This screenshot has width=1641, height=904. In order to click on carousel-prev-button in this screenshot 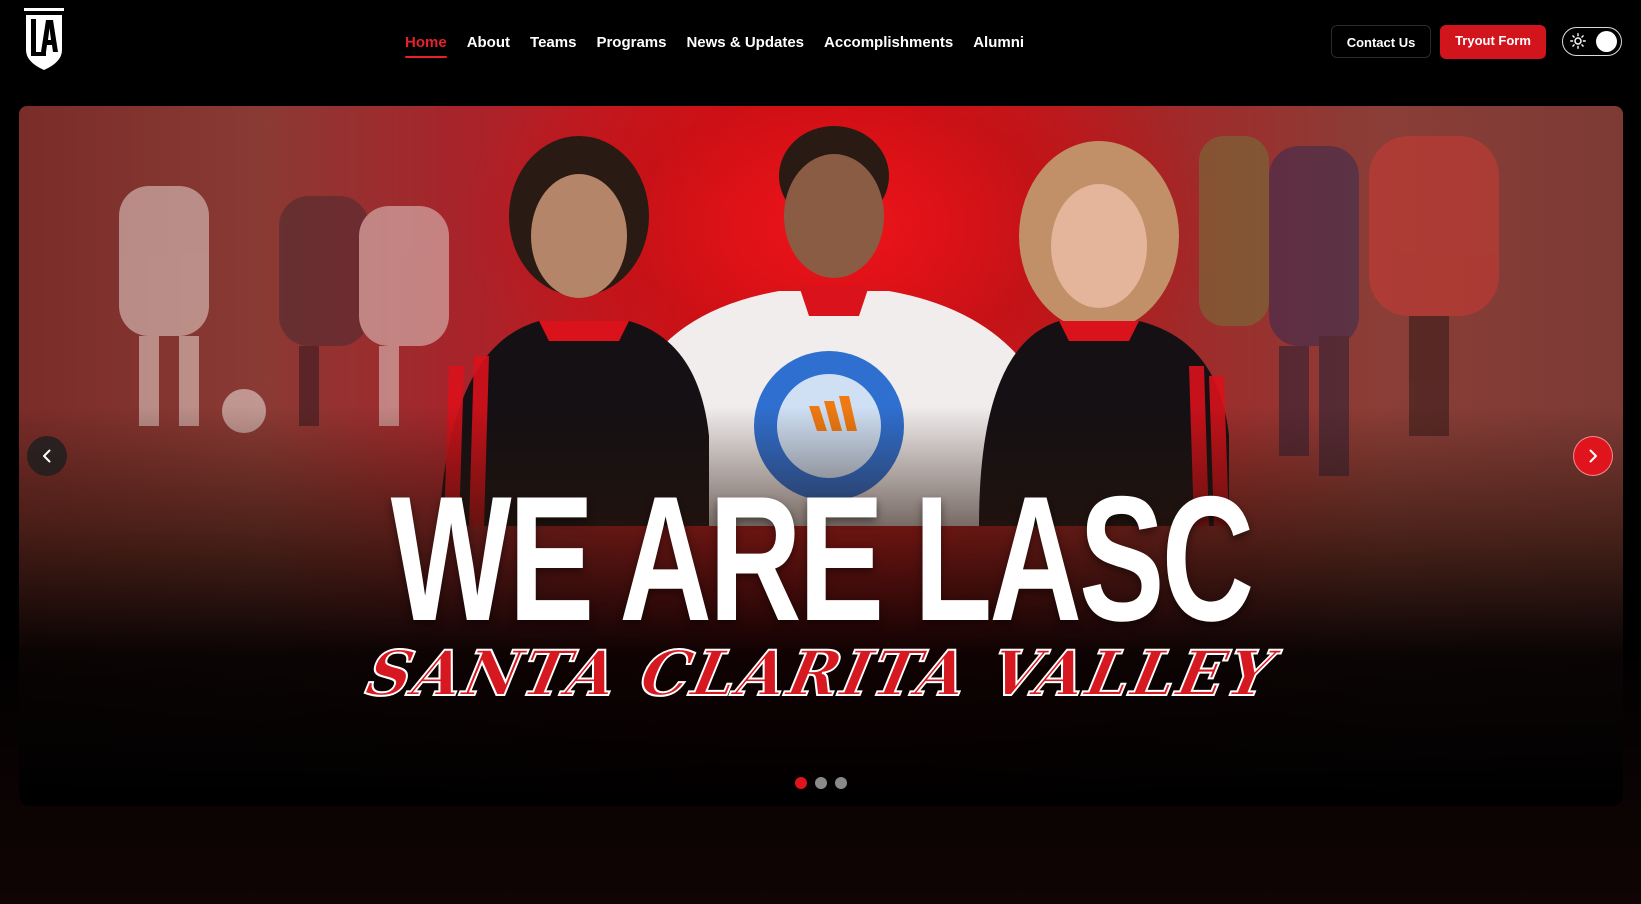, I will do `click(47, 456)`.